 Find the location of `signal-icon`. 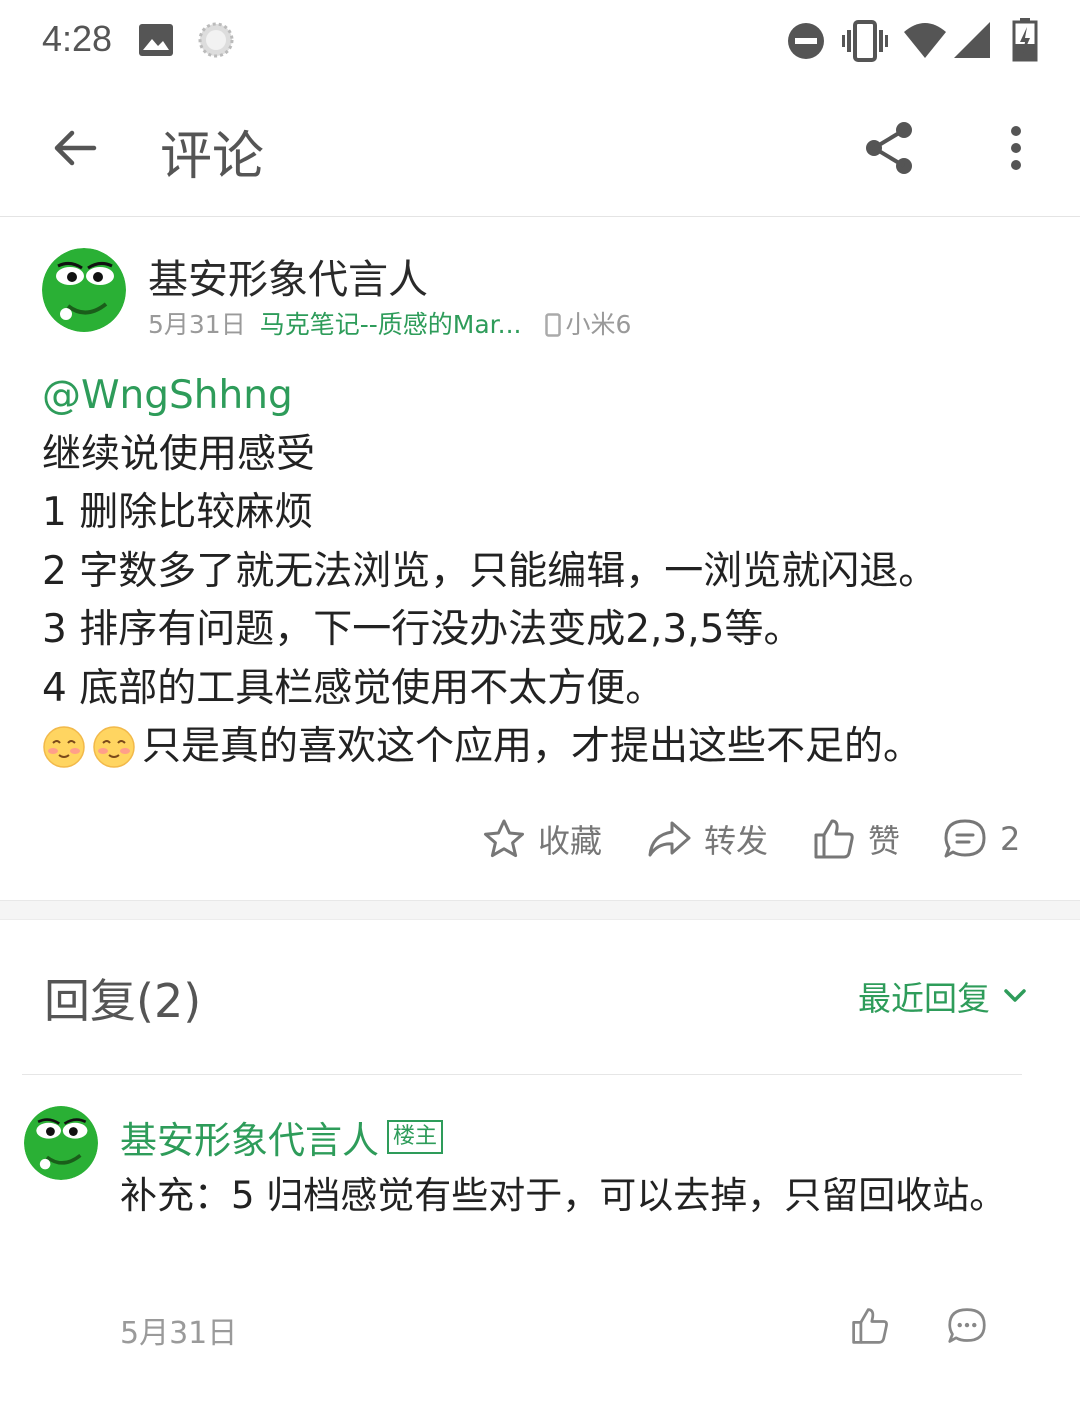

signal-icon is located at coordinates (972, 40).